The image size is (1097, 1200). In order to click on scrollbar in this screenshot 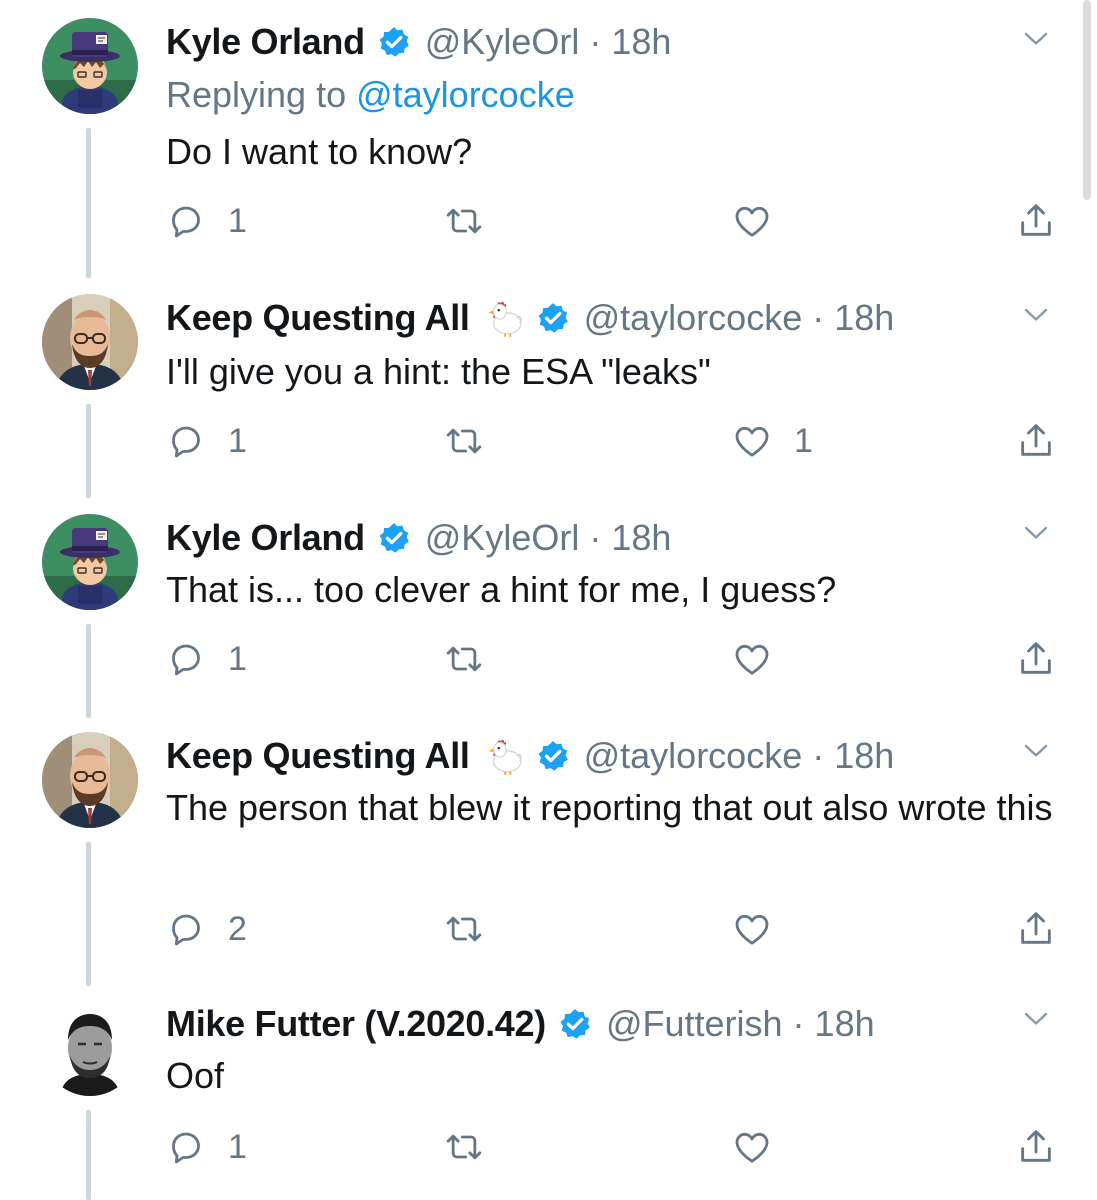, I will do `click(1087, 100)`.